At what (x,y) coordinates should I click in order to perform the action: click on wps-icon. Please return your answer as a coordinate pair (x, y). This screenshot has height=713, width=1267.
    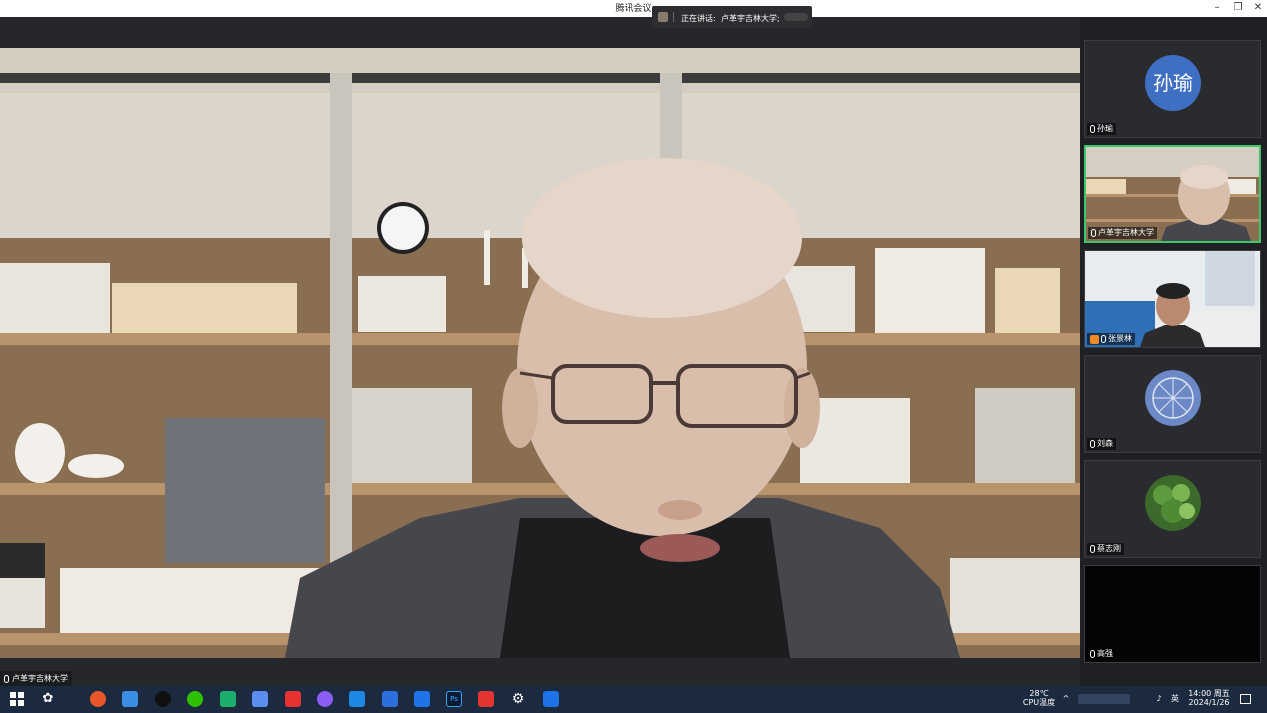
    Looking at the image, I should click on (486, 699).